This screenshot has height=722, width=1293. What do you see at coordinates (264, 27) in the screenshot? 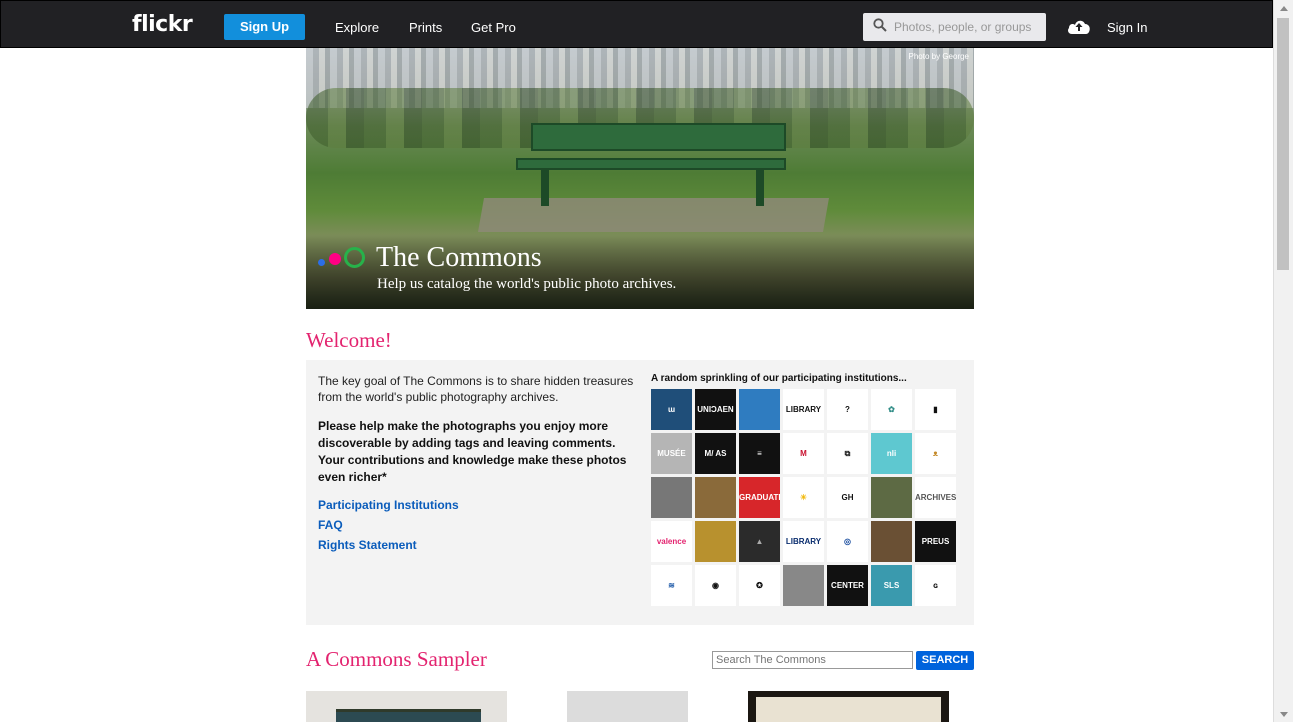
I see `sign-up-button: Sign Up` at bounding box center [264, 27].